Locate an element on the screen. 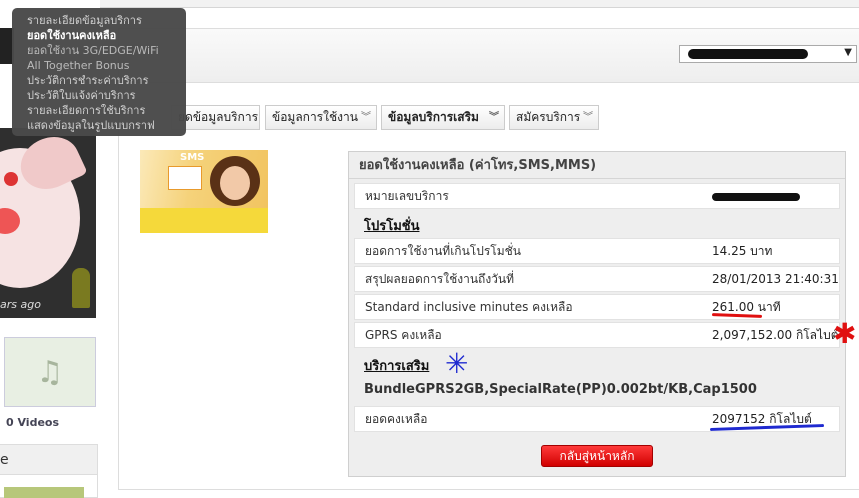 This screenshot has width=859, height=498. table-row: GPRS คงเหลือ 2,097,152.00 กิโลไบต์ is located at coordinates (597, 335).